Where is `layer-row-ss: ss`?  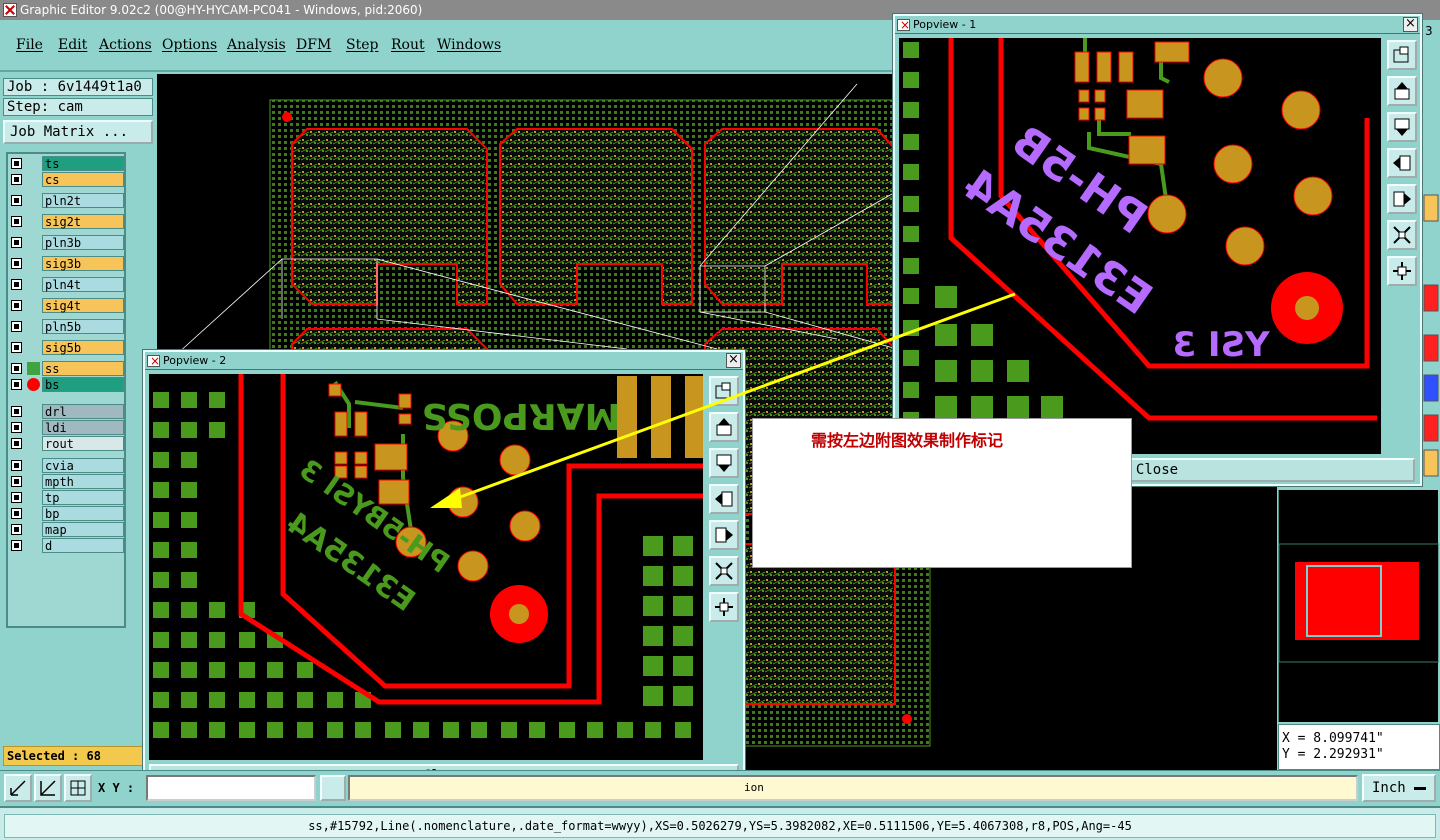
layer-row-ss: ss is located at coordinates (66, 368).